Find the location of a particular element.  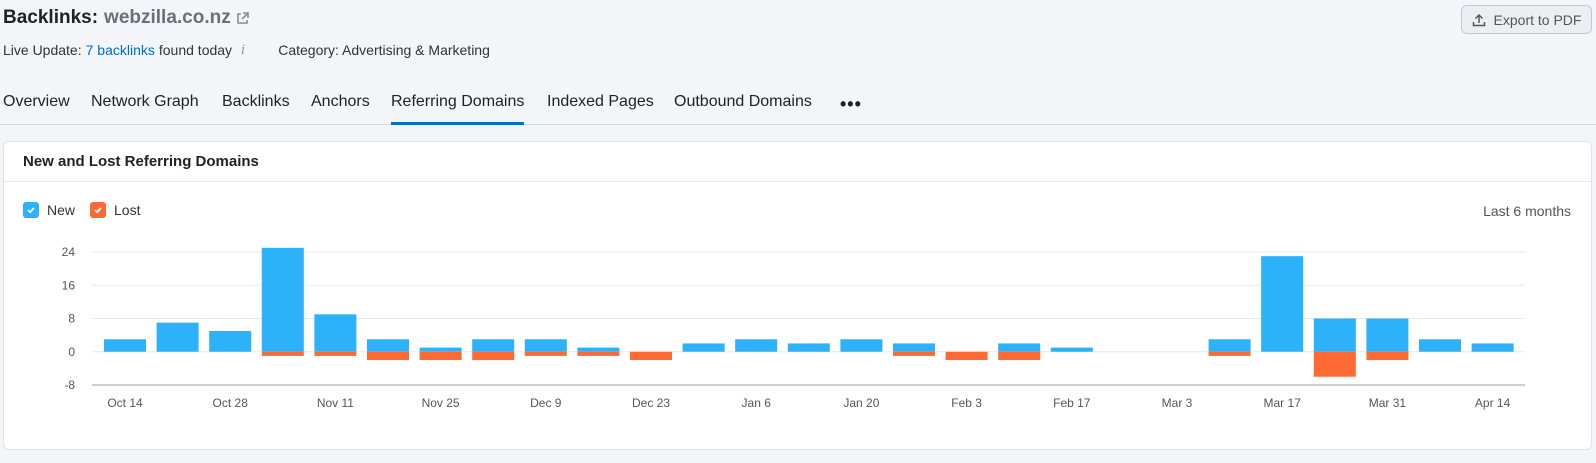

x-tick-label: Mar 31 is located at coordinates (1388, 403).